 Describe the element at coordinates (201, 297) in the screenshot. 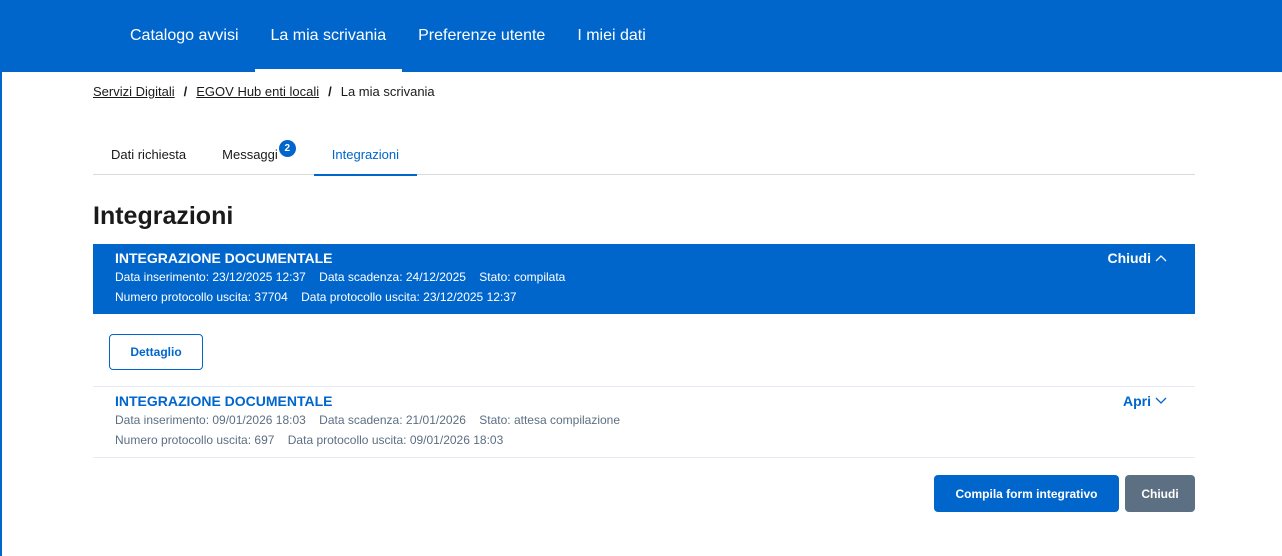

I see `numero-protocollo: Numero protocollo uscita: 37704` at that location.